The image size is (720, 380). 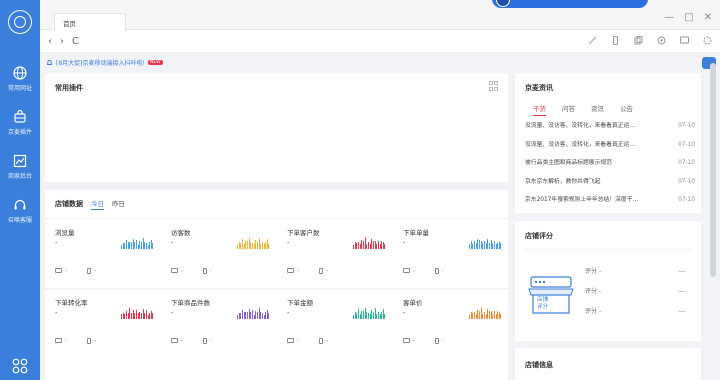 I want to click on tab-yesterday: 昨日, so click(x=118, y=204).